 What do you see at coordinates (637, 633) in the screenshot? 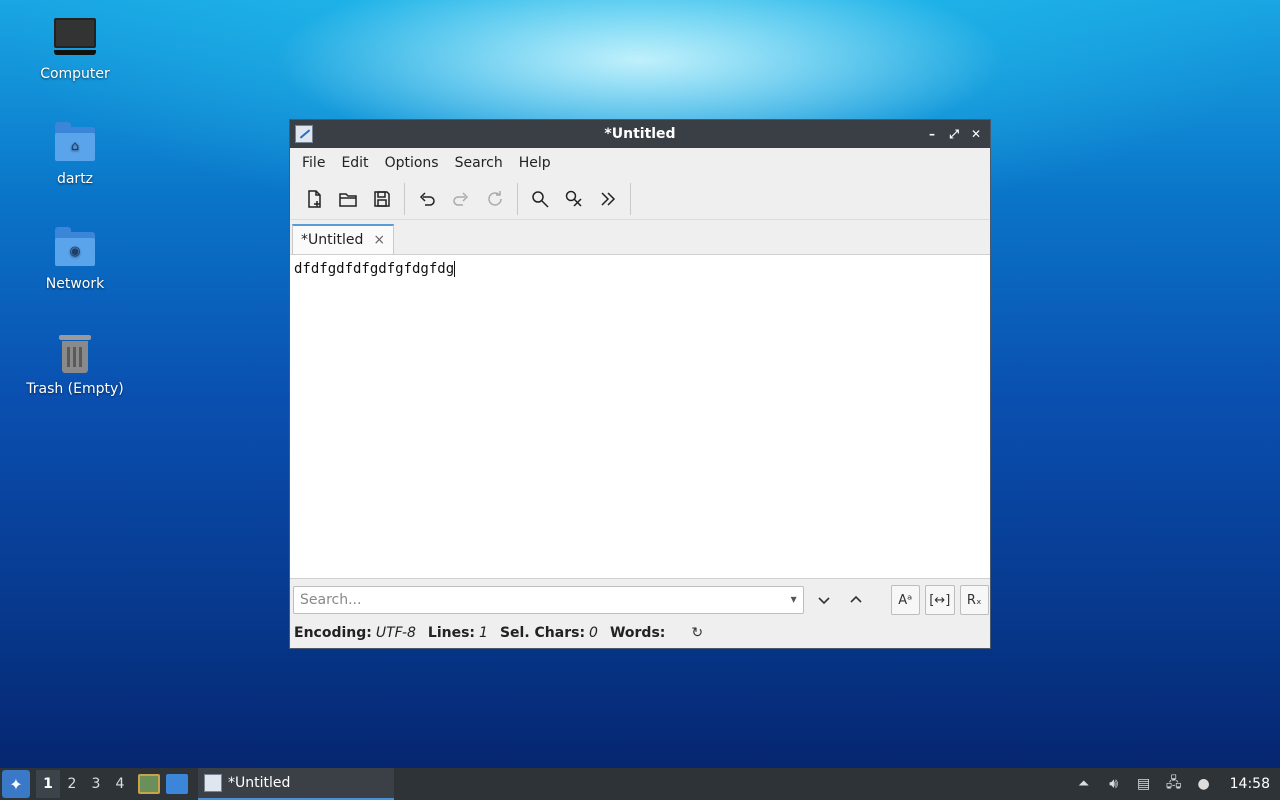
I see `words-label: Words:` at bounding box center [637, 633].